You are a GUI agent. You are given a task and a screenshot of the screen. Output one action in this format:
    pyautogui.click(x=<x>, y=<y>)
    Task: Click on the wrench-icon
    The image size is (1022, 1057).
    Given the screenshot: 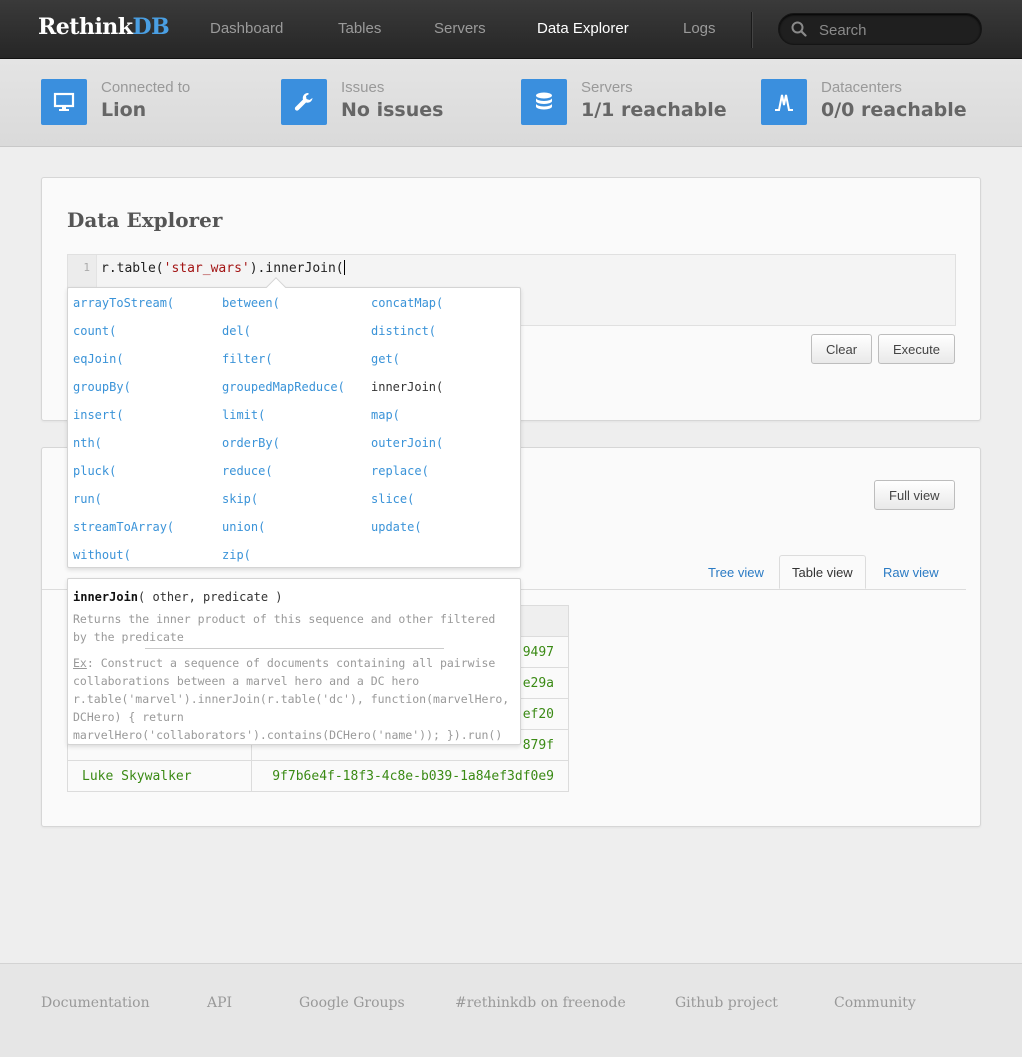 What is the action you would take?
    pyautogui.click(x=304, y=102)
    